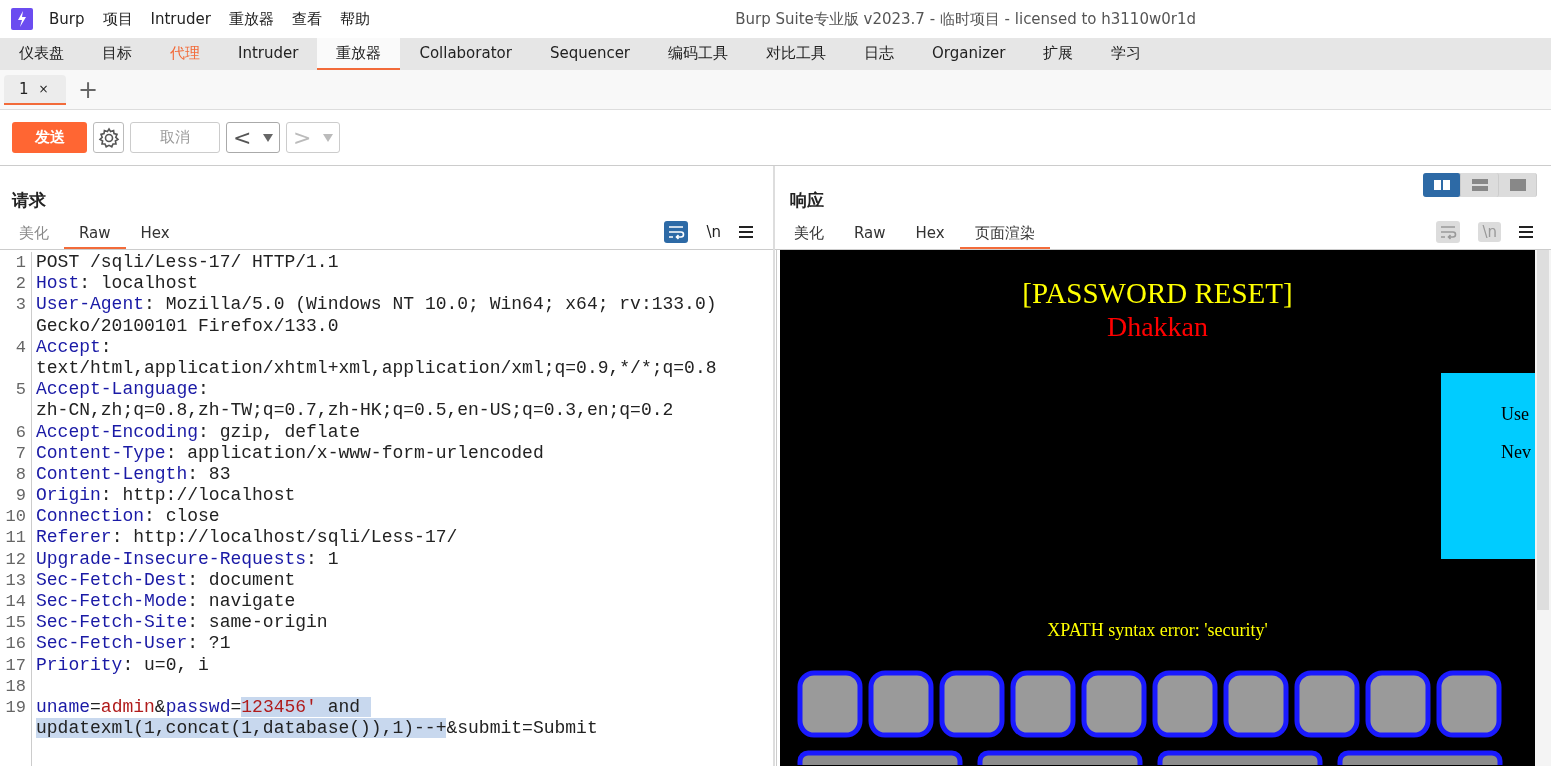  What do you see at coordinates (43, 88) in the screenshot?
I see `close-button: ×` at bounding box center [43, 88].